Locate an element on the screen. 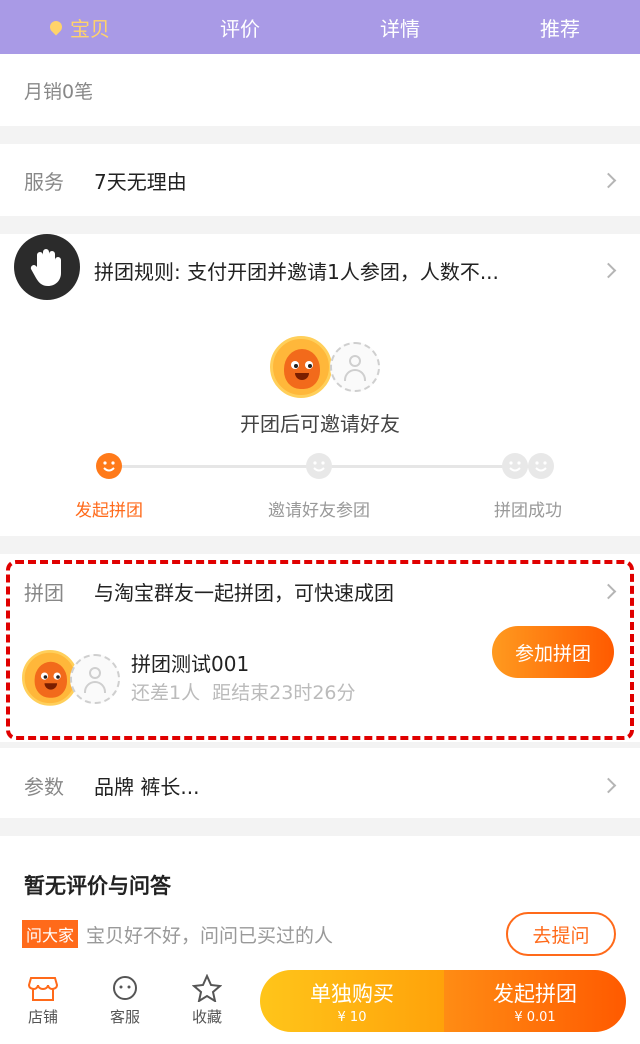  buy-alone-button: 单独购买 ¥ 10 is located at coordinates (352, 1001).